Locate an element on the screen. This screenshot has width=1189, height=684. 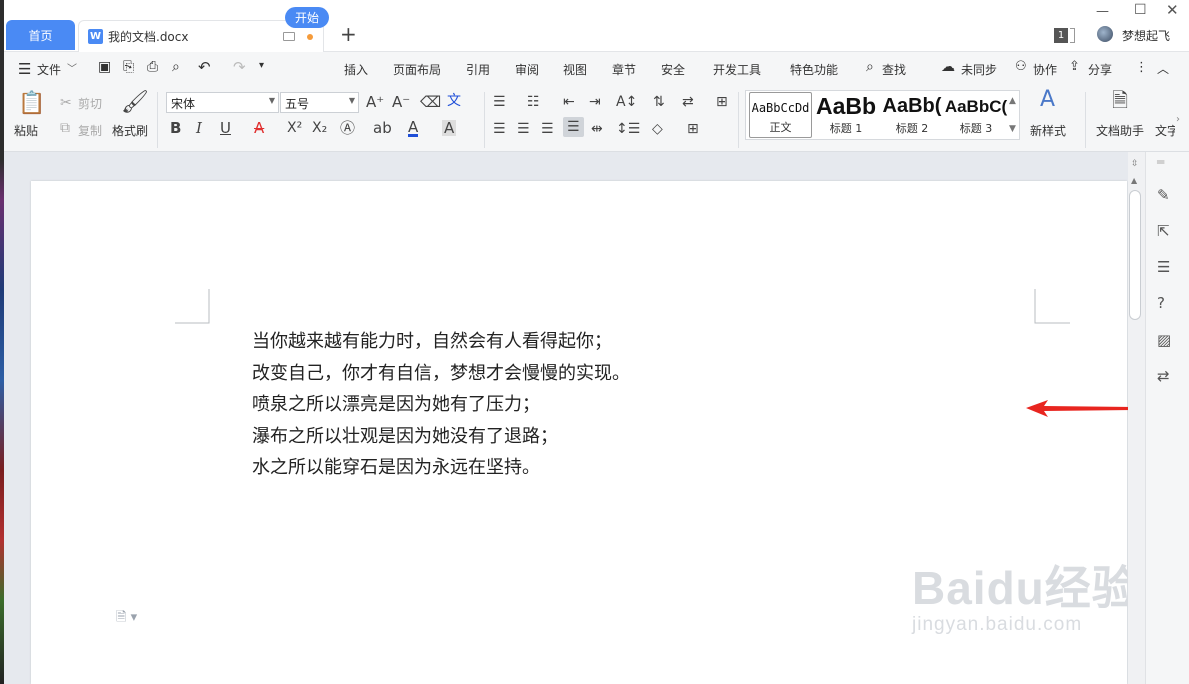
numbered-list-icon: ☷ is located at coordinates (533, 102).